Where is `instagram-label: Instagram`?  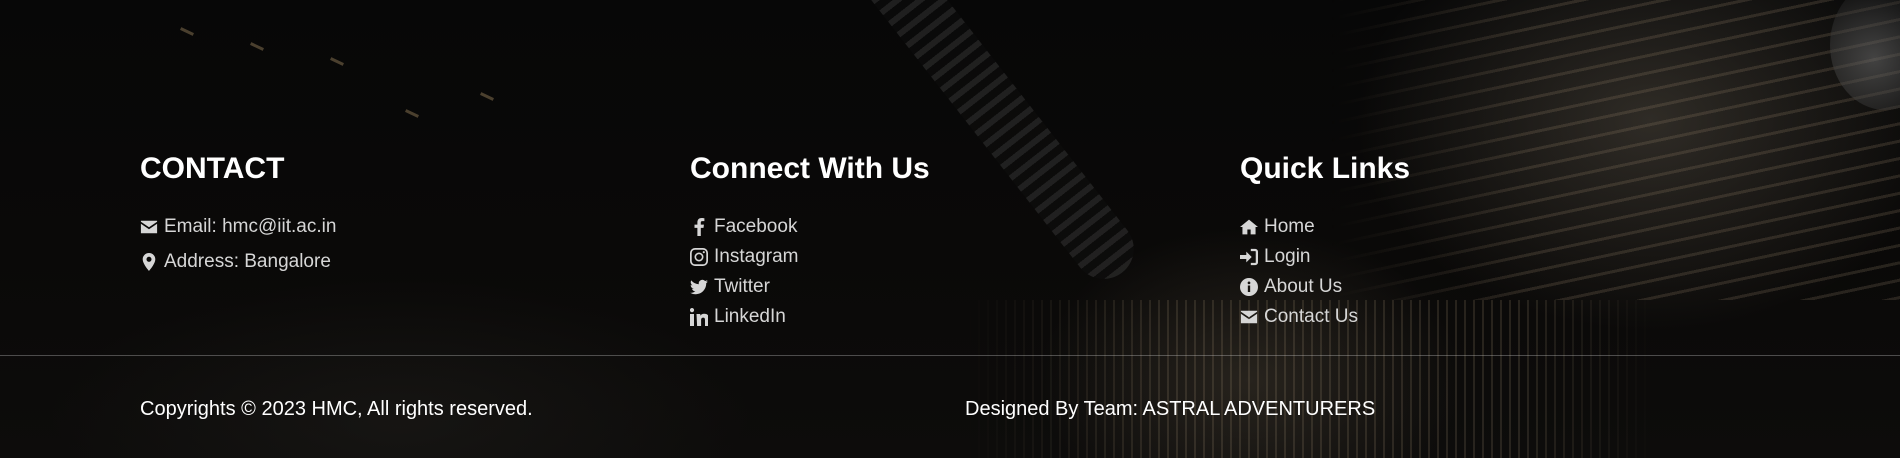
instagram-label: Instagram is located at coordinates (756, 256).